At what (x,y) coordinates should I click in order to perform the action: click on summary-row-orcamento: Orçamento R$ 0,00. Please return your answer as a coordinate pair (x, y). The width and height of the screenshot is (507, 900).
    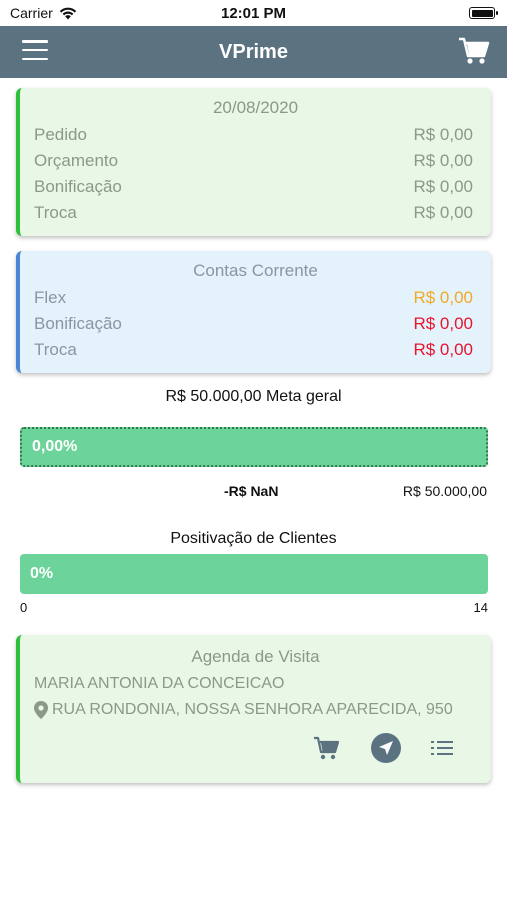
    Looking at the image, I should click on (255, 161).